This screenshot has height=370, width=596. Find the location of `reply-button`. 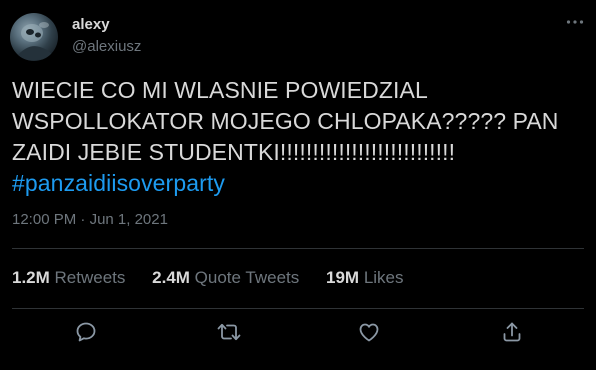

reply-button is located at coordinates (86, 332).